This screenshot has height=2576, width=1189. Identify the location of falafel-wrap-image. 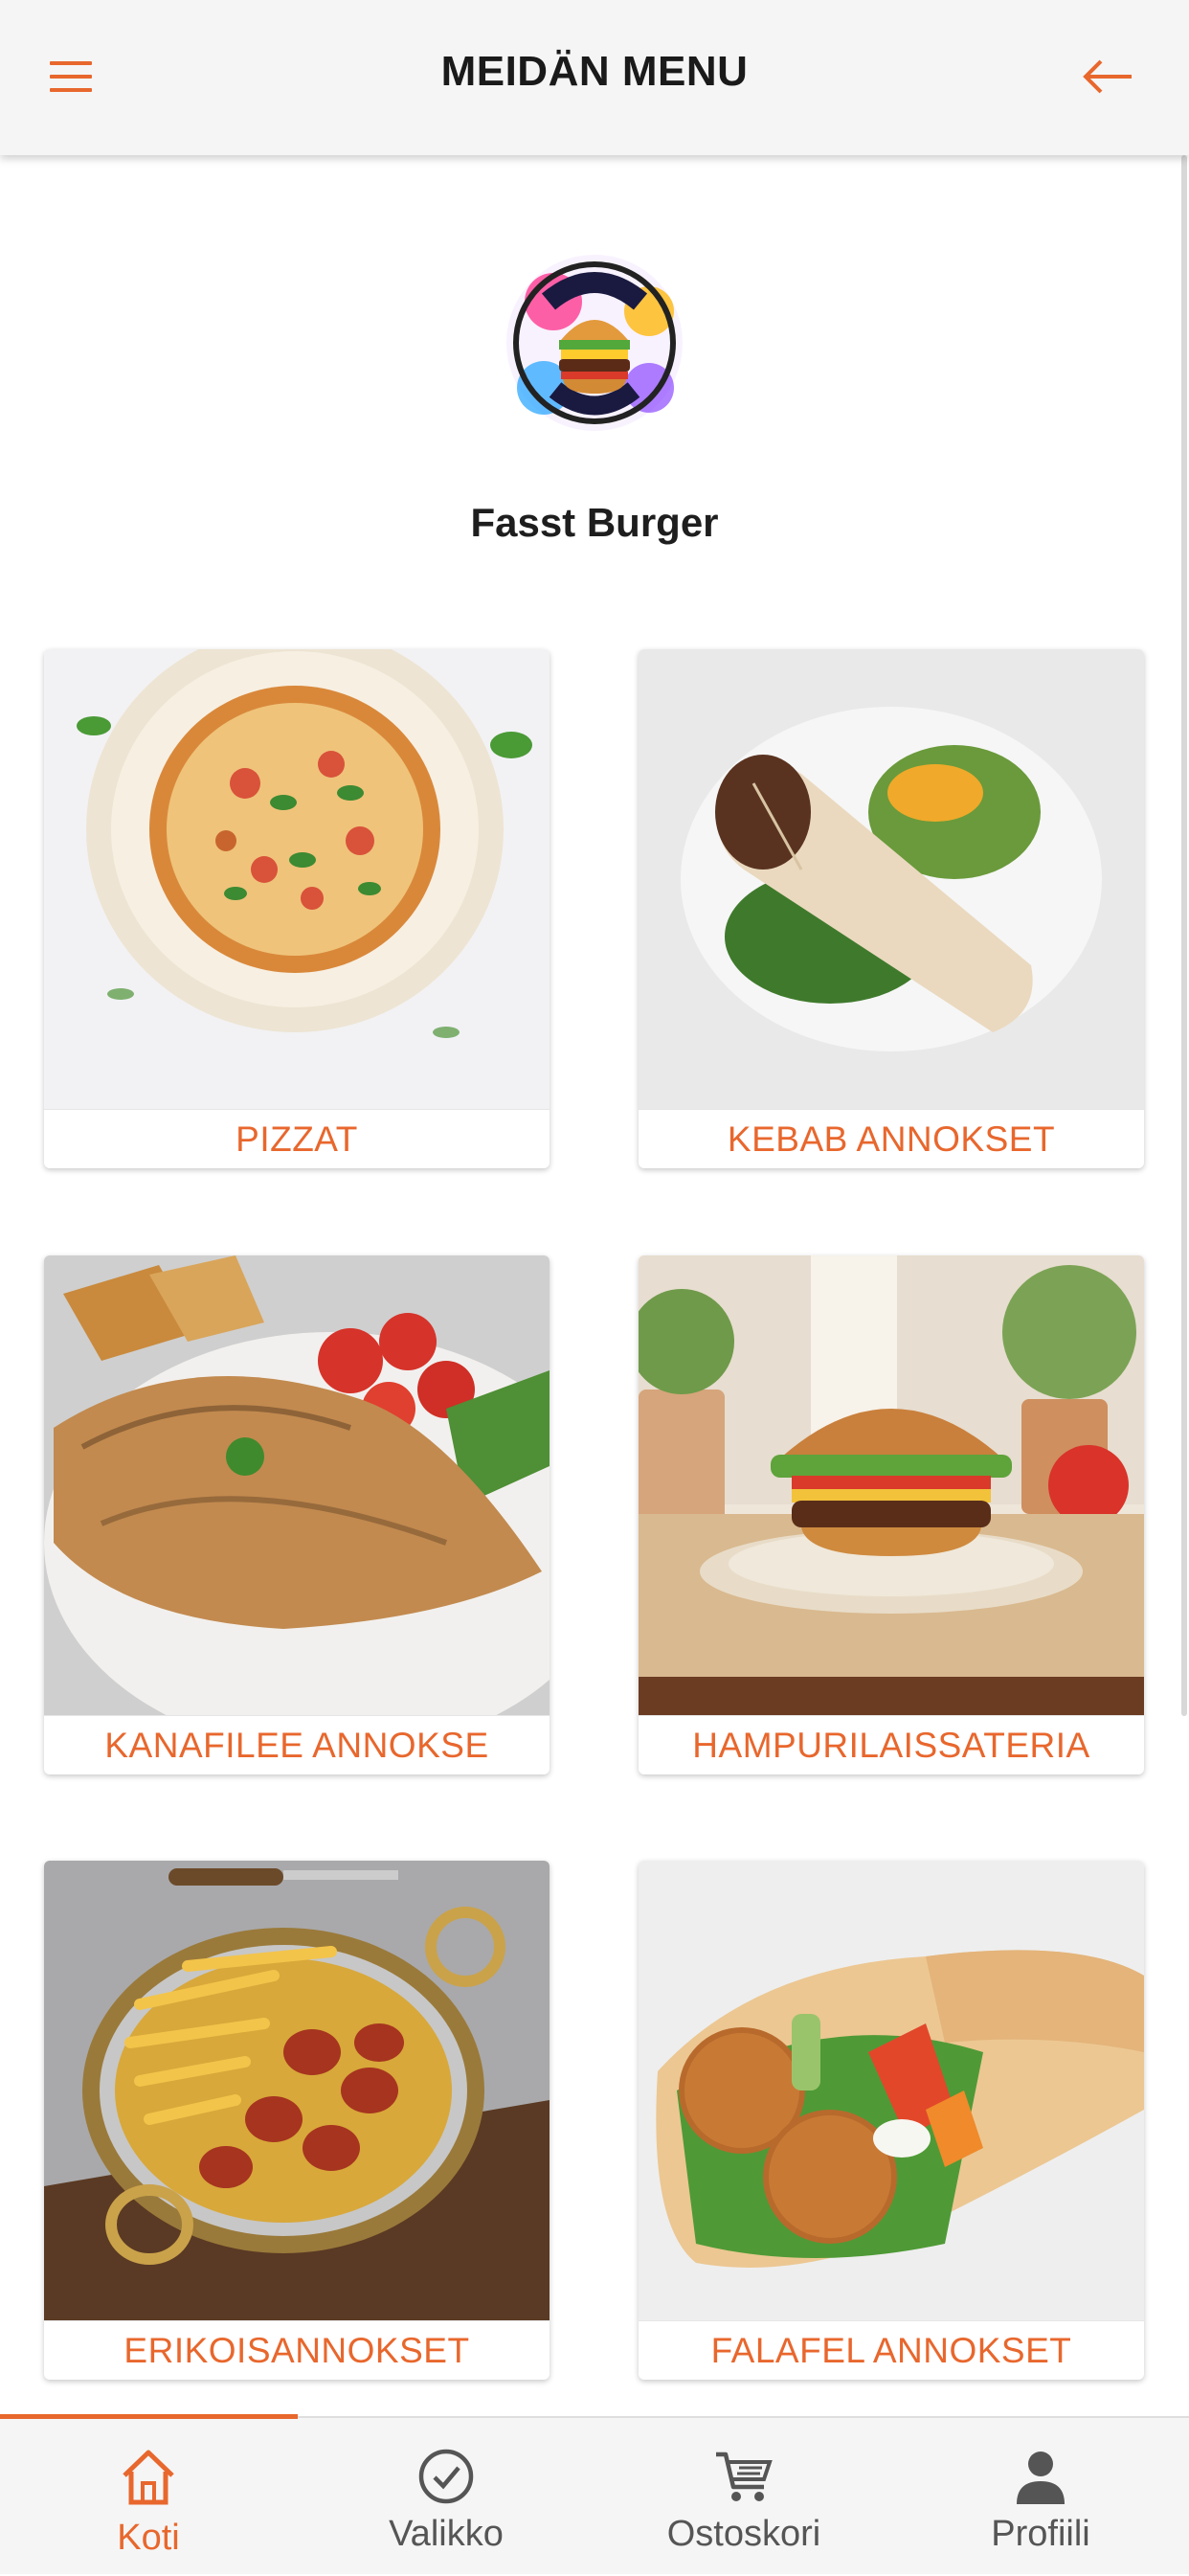
(891, 2090).